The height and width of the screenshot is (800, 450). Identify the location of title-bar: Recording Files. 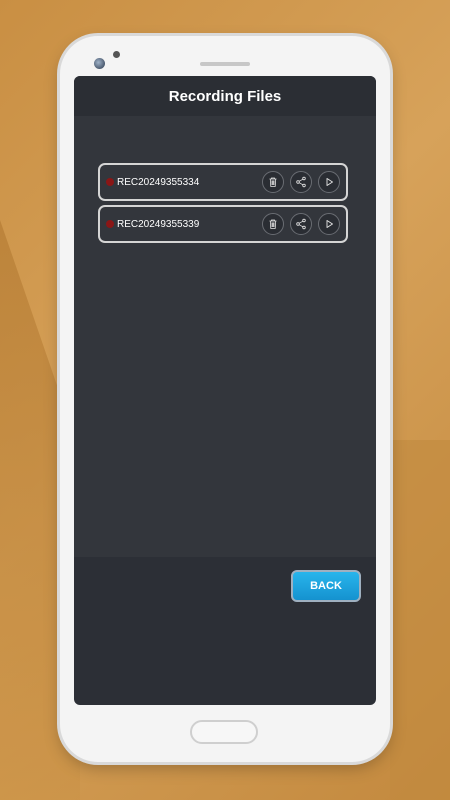
(225, 96).